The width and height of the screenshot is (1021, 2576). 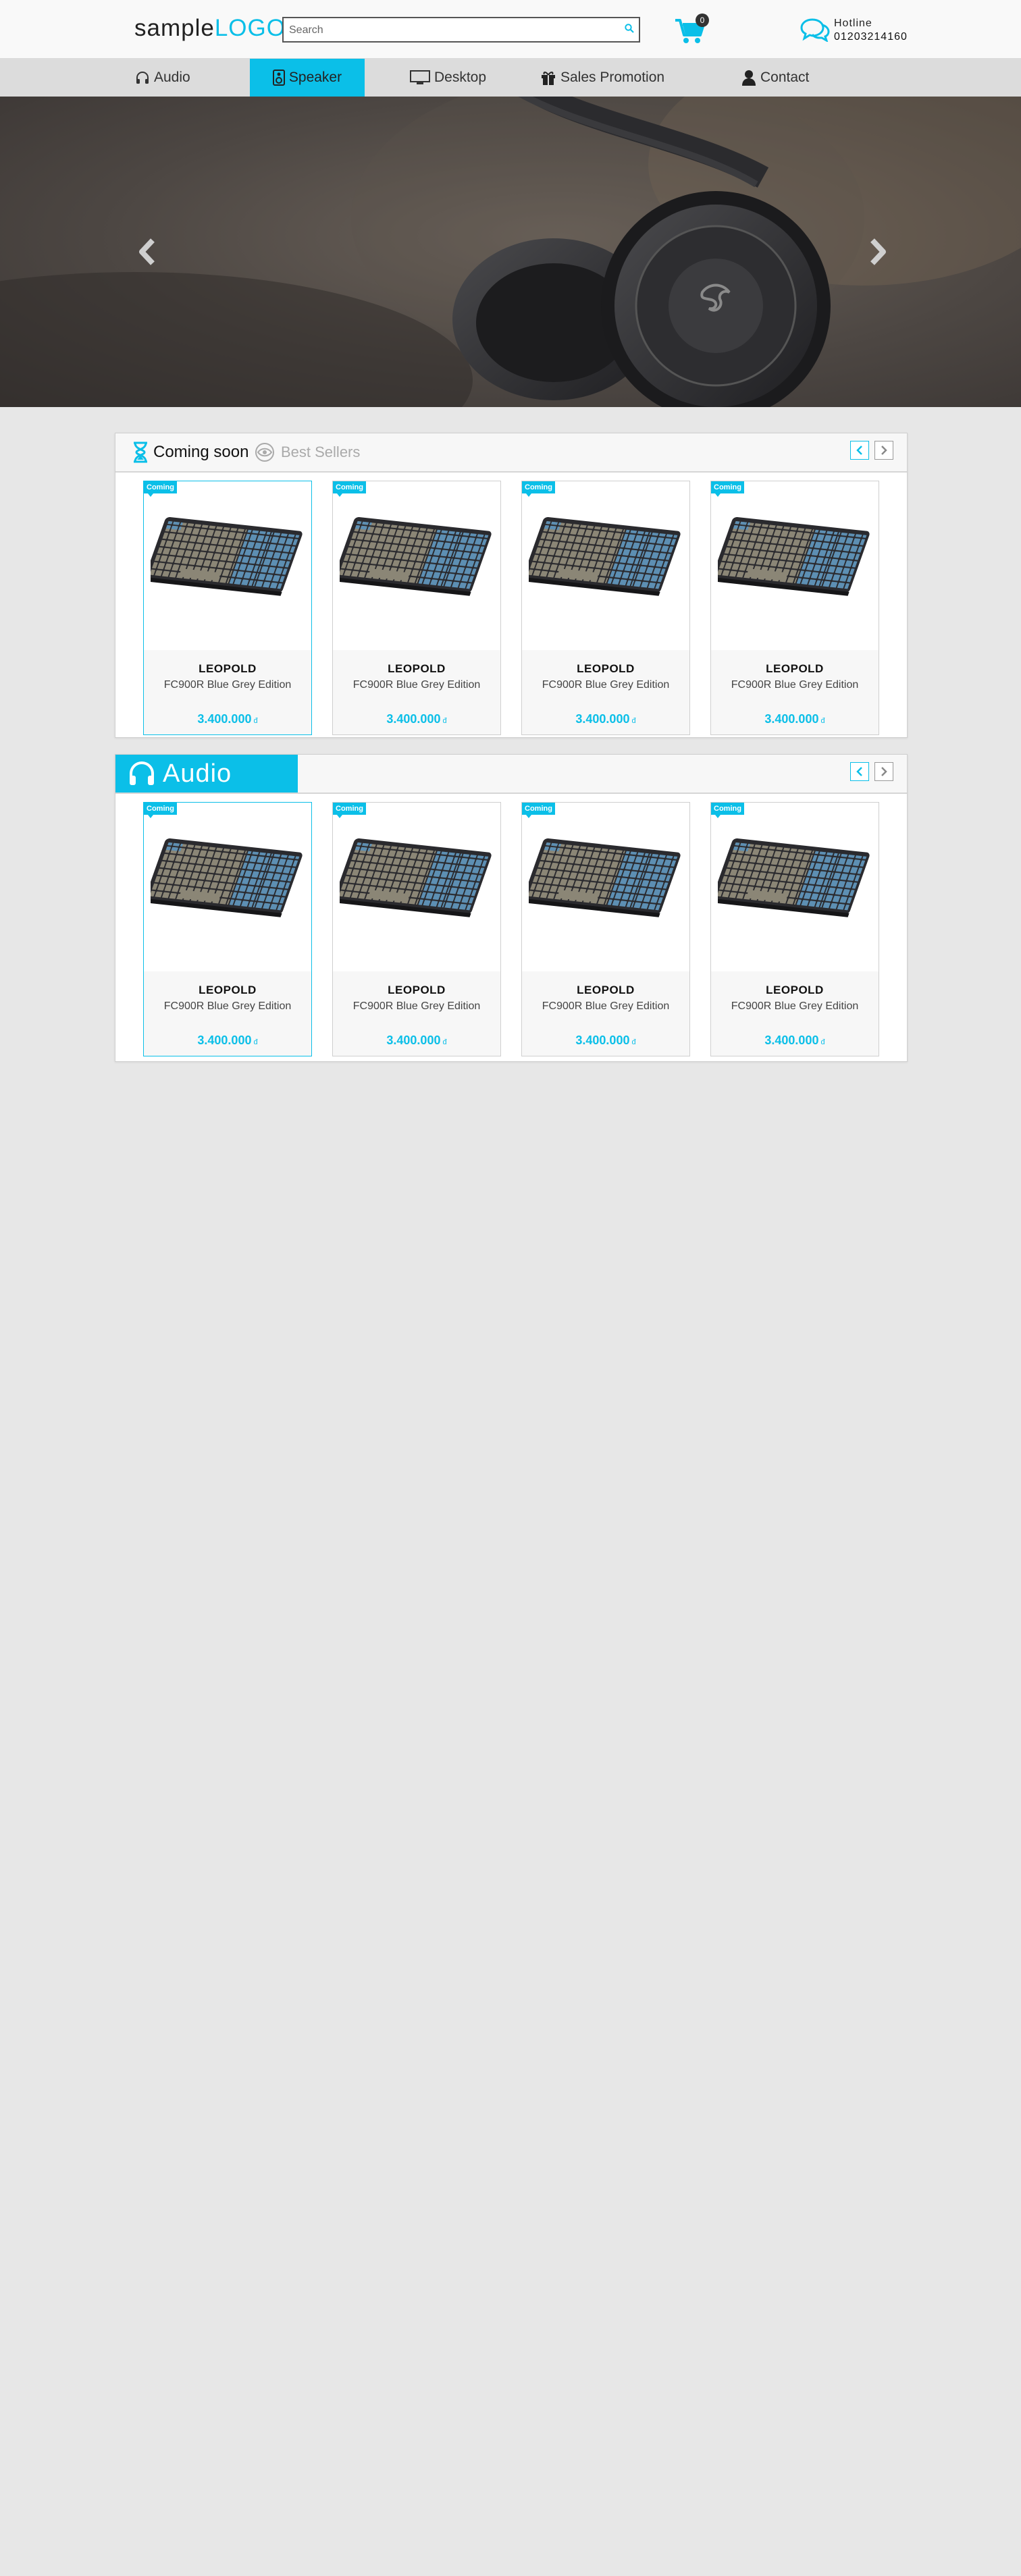 I want to click on search-box, so click(x=461, y=30).